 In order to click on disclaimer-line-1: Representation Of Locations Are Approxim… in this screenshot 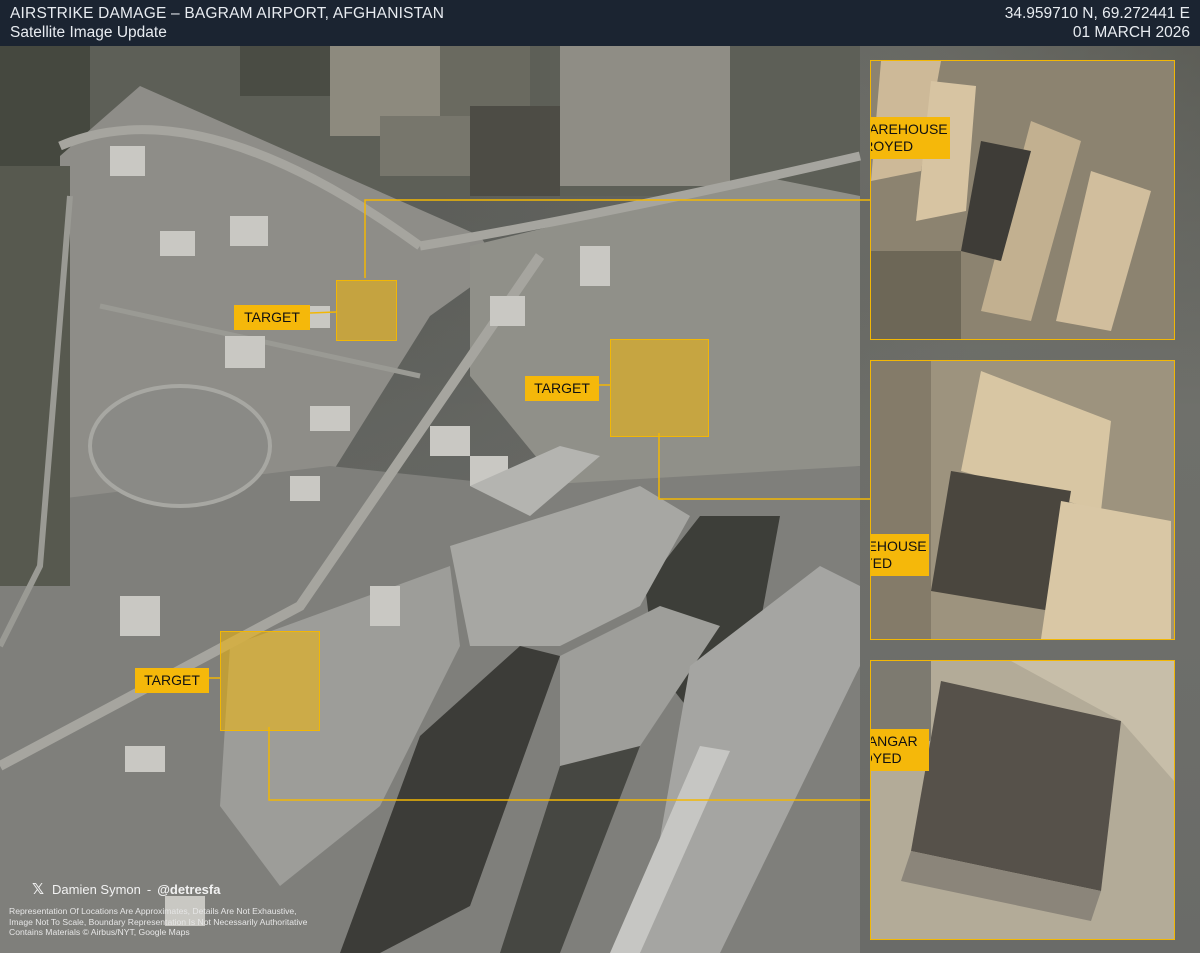, I will do `click(153, 911)`.